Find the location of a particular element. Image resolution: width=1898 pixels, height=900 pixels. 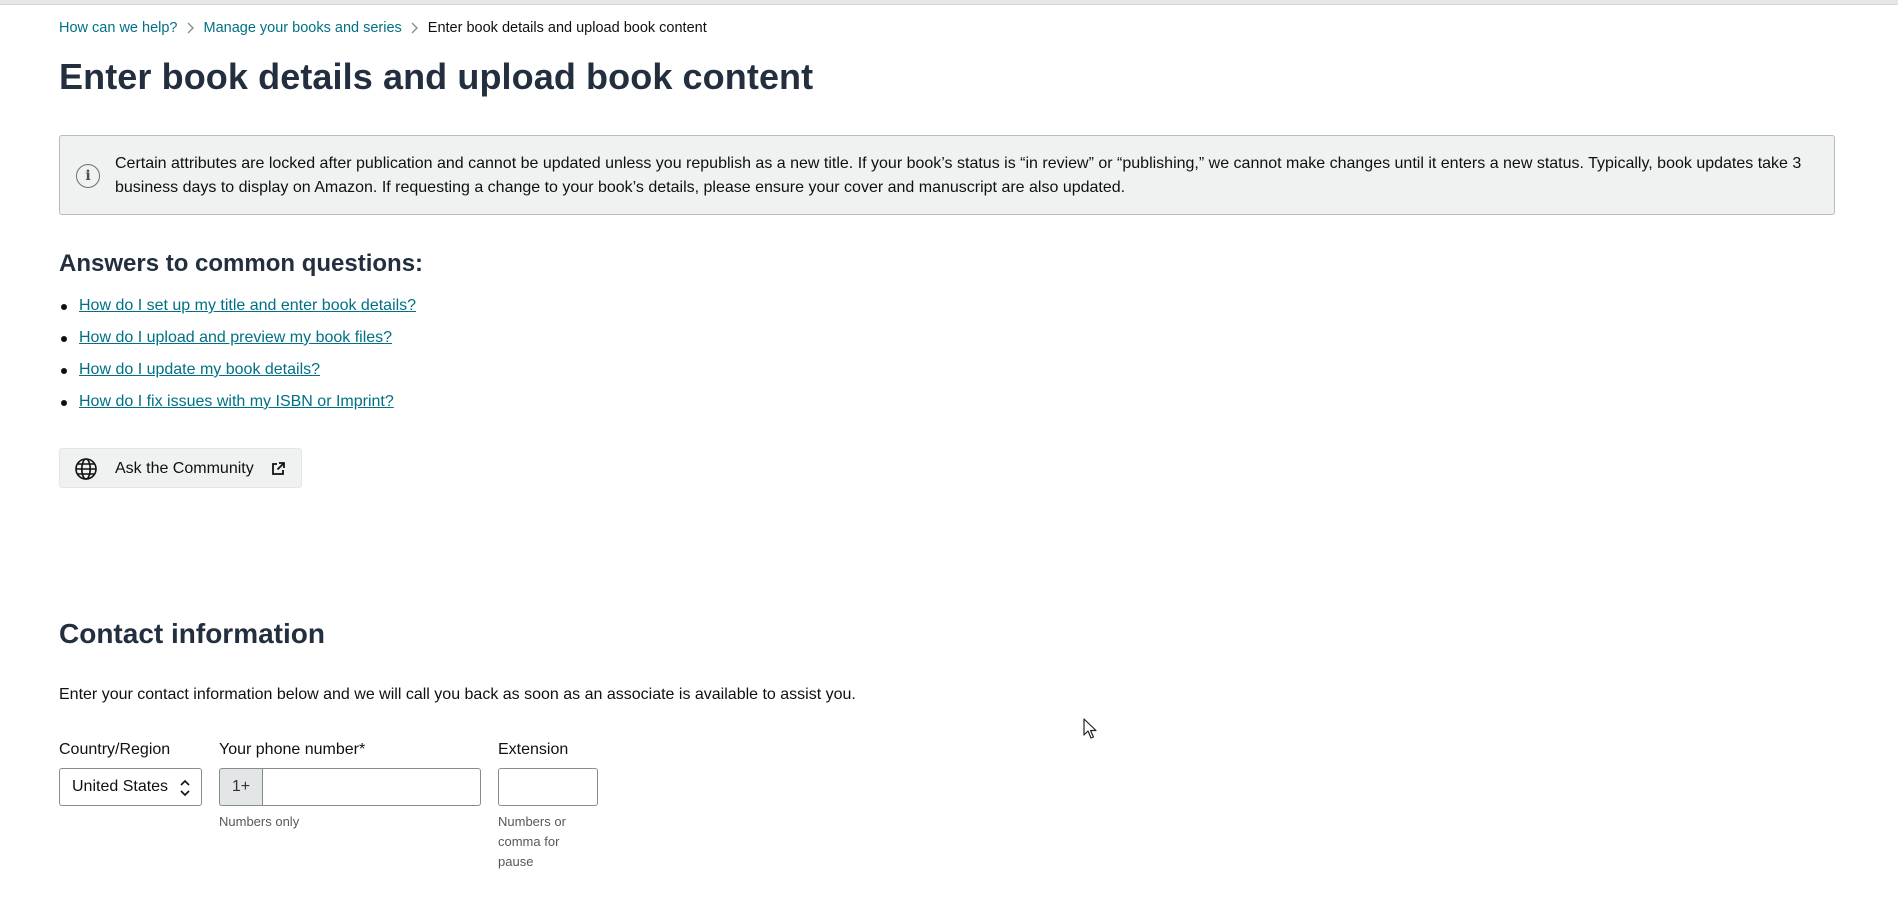

breadcrumb-link-manage-books: Manage your books and series is located at coordinates (303, 28).